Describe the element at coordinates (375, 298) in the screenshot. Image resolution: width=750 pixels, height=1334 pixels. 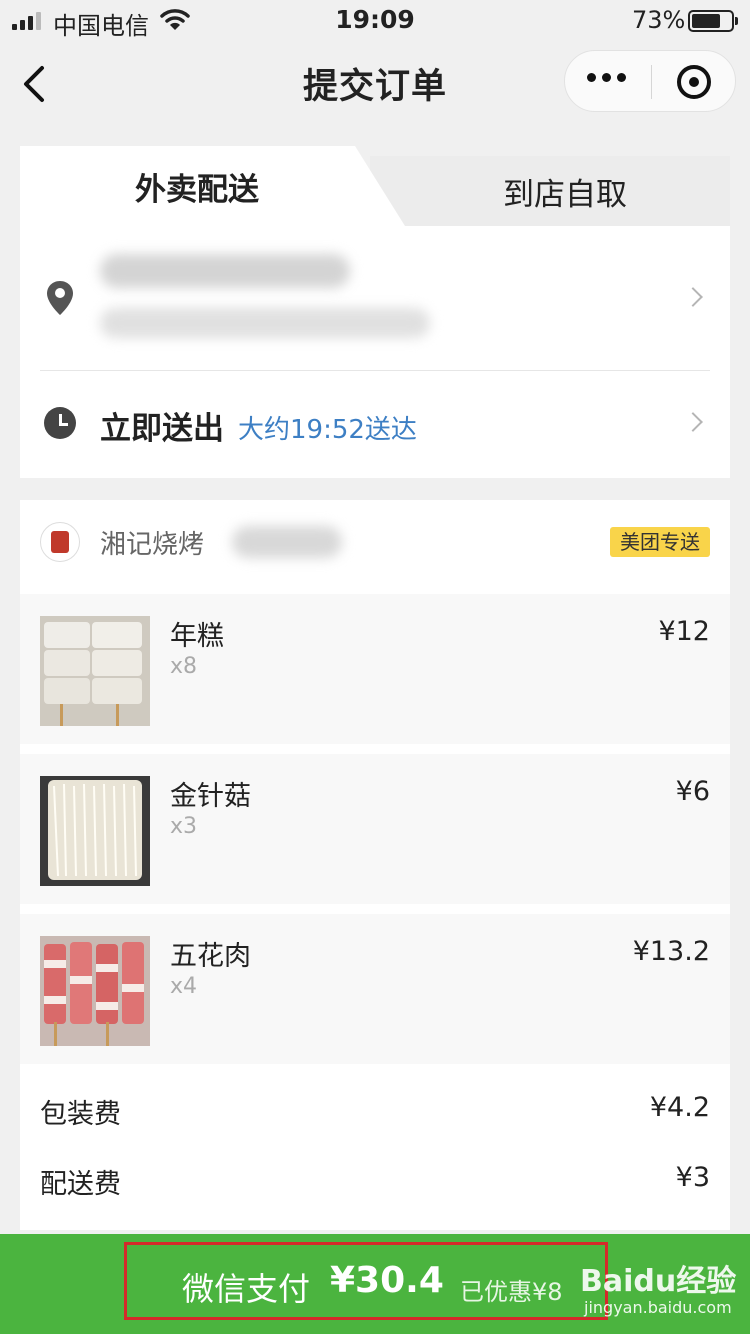
I see `address-row` at that location.